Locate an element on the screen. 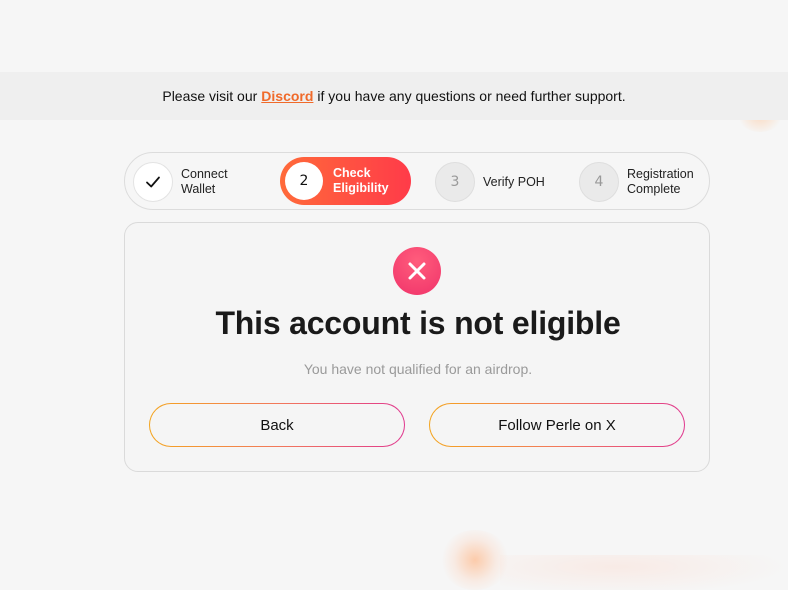  result-subtitle: You have not qualified for an airdrop. is located at coordinates (418, 369).